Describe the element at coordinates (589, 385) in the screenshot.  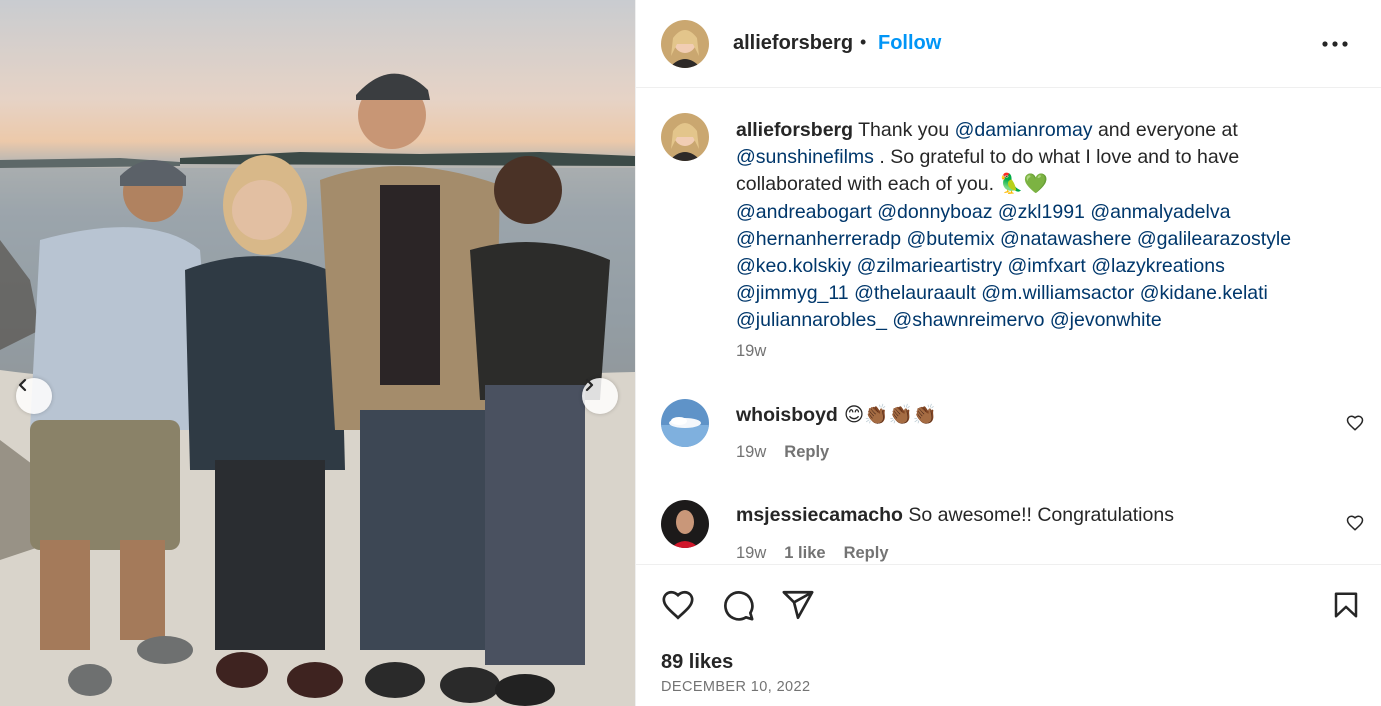
I see `chevron-right-icon` at that location.